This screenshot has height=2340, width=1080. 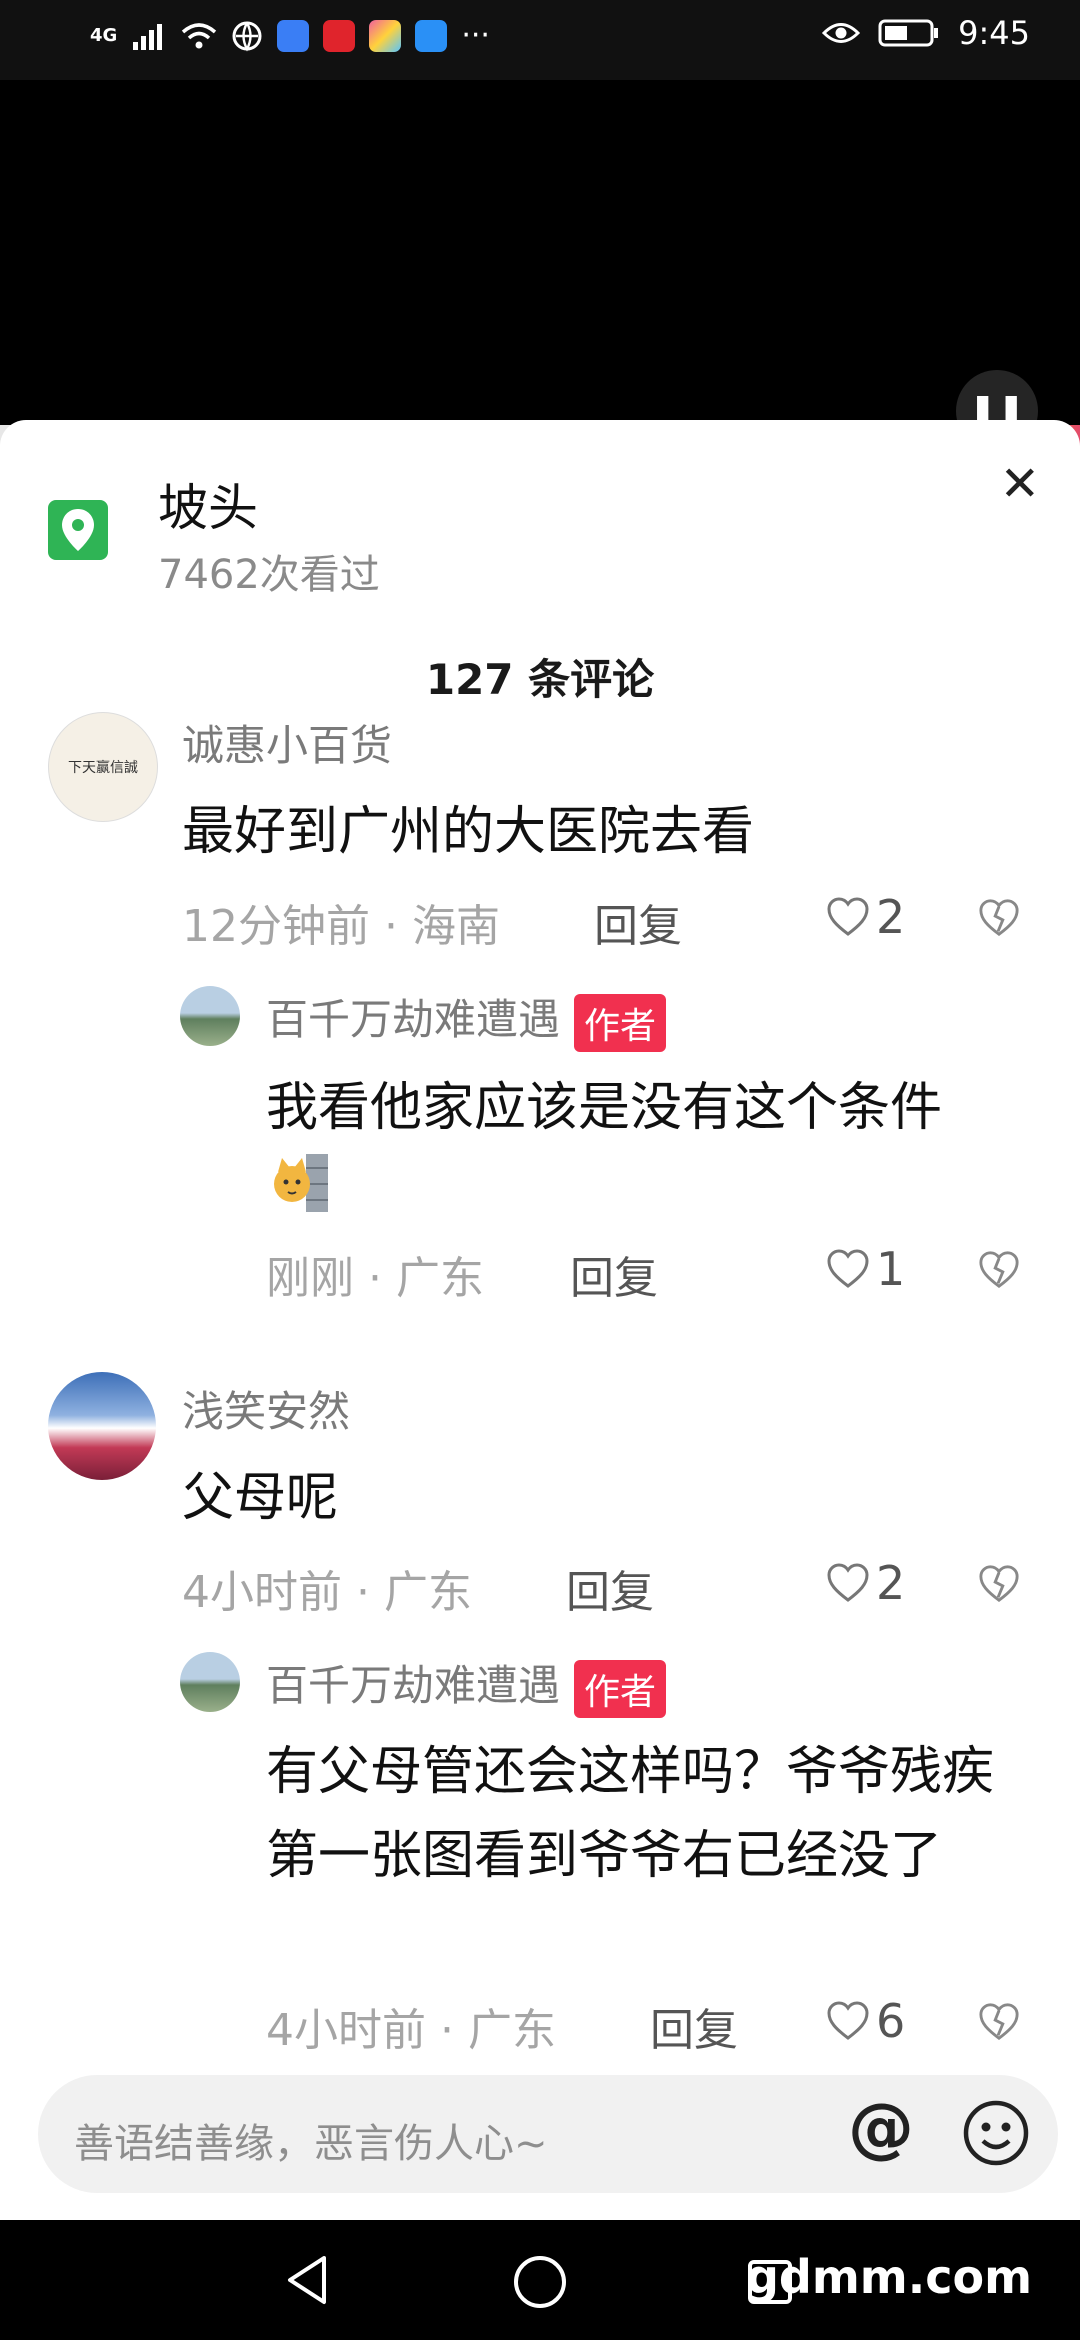 I want to click on close-icon: ✕, so click(x=1019, y=484).